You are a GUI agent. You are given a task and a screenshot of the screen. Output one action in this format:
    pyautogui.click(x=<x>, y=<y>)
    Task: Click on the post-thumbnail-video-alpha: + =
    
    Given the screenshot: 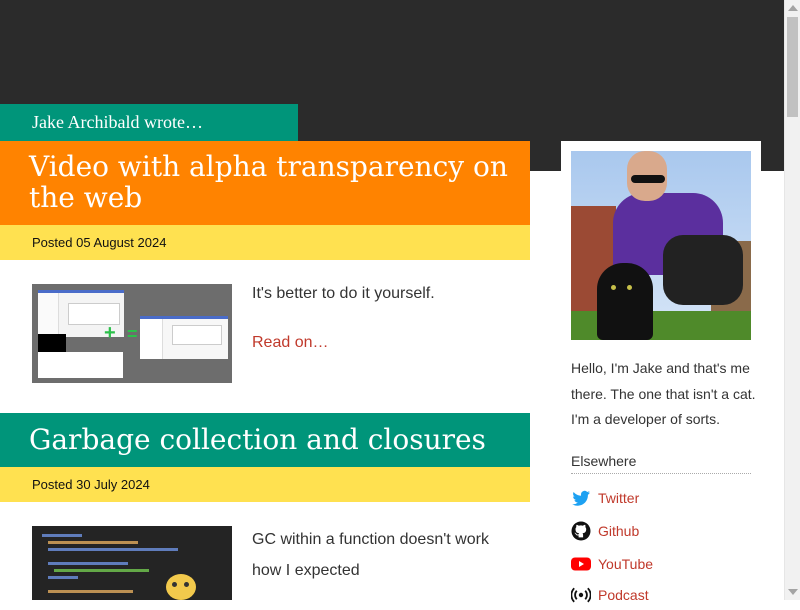 What is the action you would take?
    pyautogui.click(x=132, y=333)
    